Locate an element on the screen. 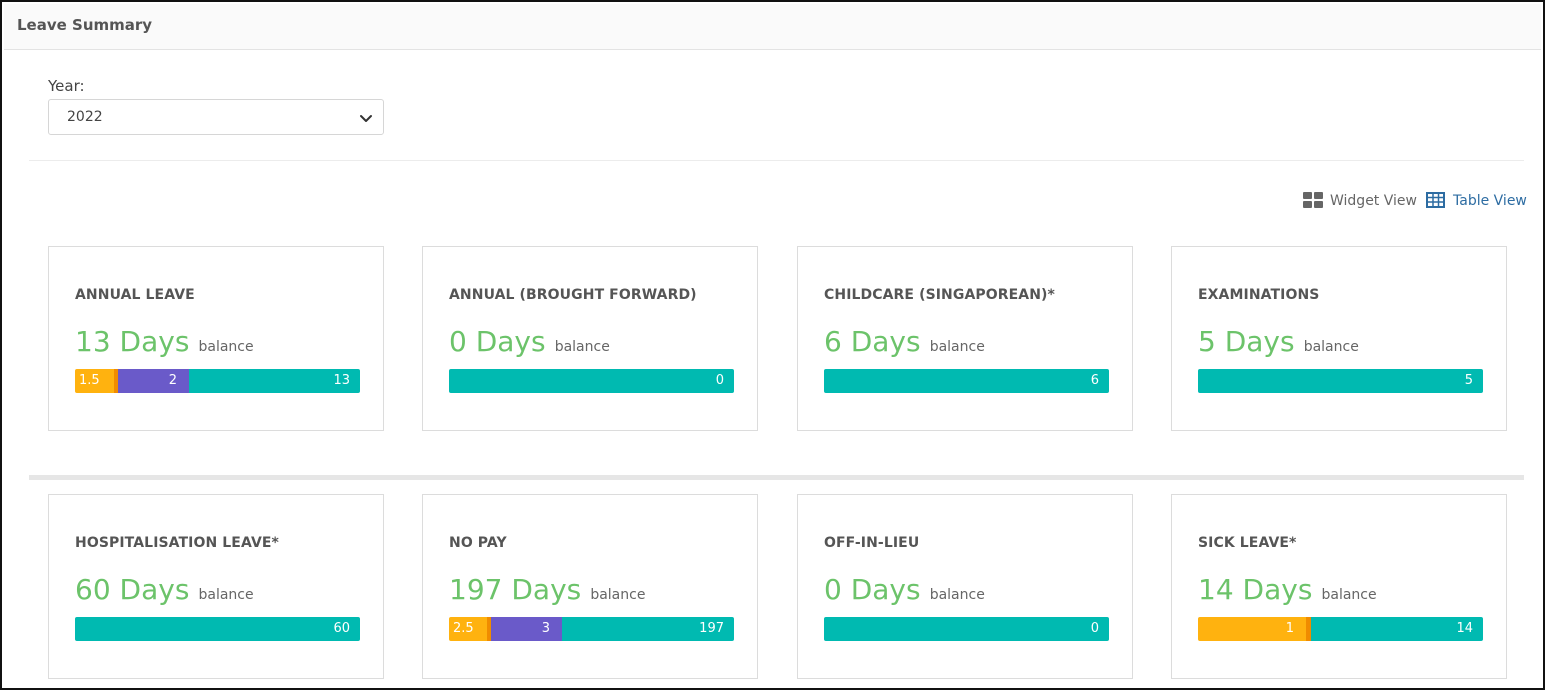 This screenshot has height=690, width=1545. leave-card-off-in-lieu: OFF-IN-LIEU 0 Days balance 0 is located at coordinates (965, 586).